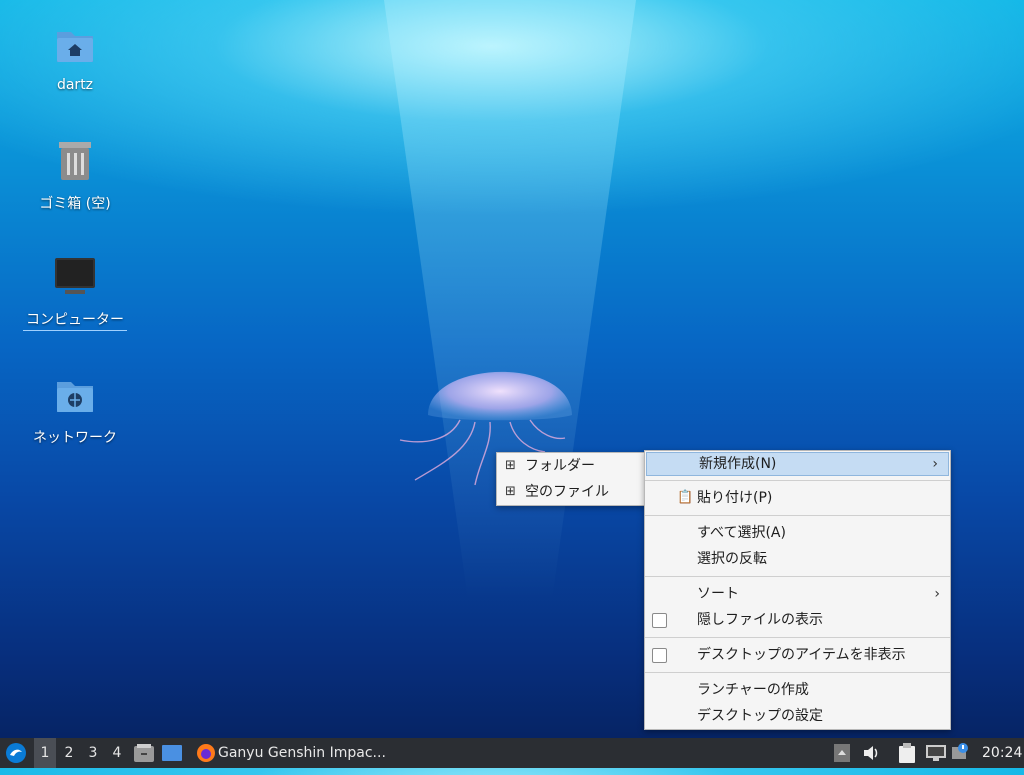 This screenshot has height=775, width=1024. I want to click on show-desktop-button, so click(173, 753).